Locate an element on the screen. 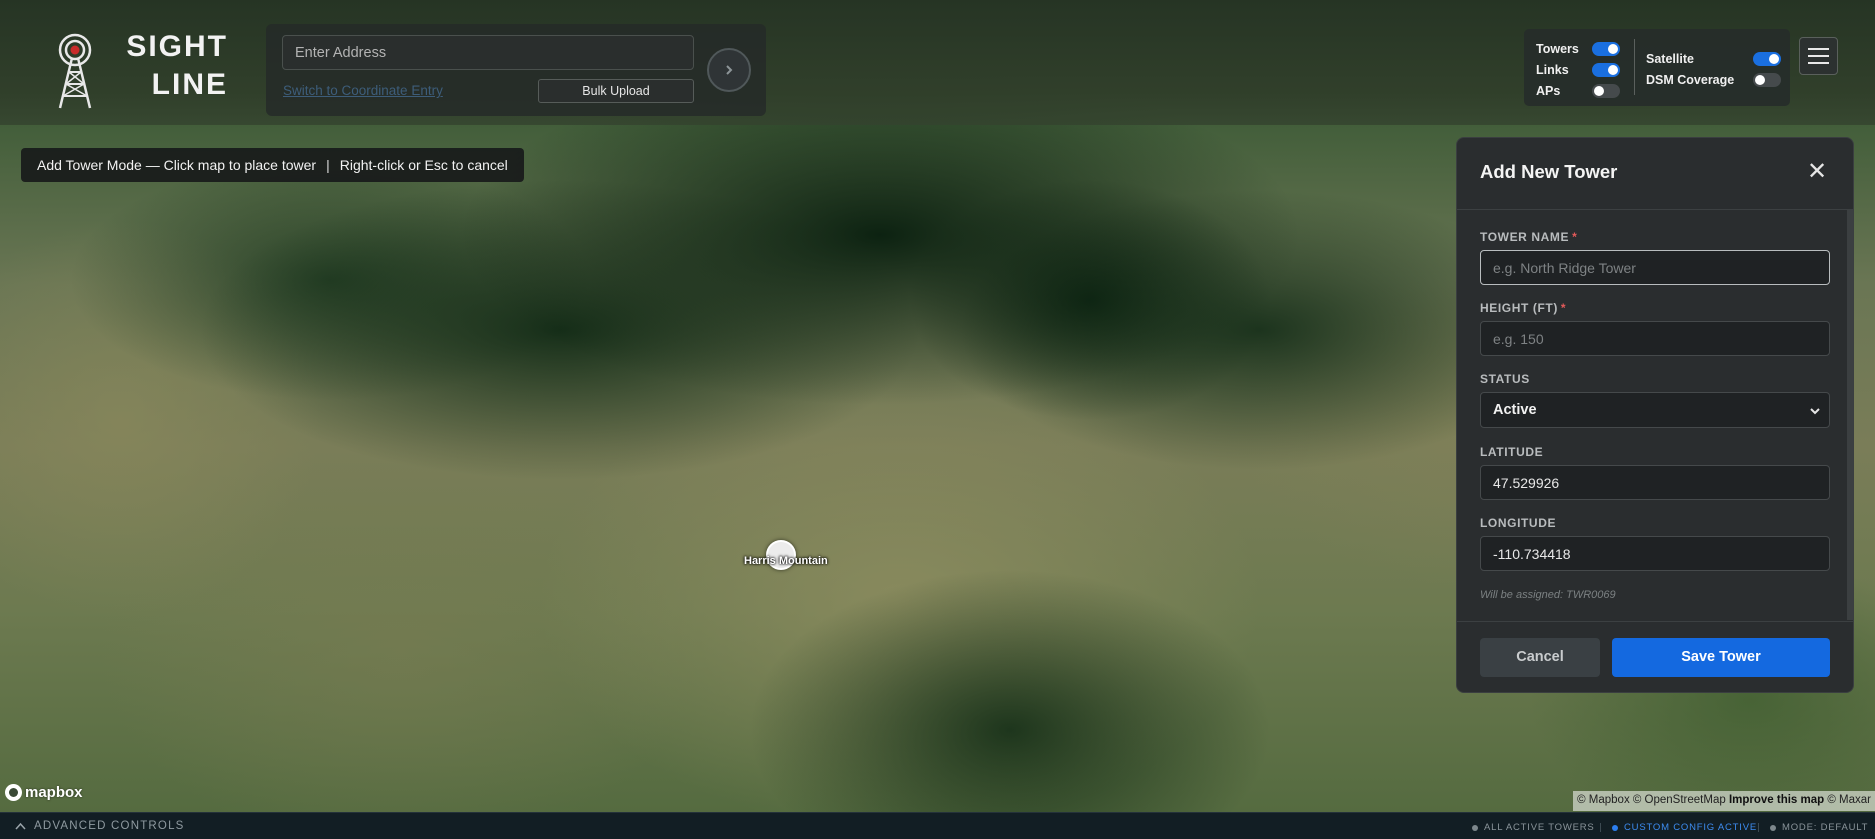 The width and height of the screenshot is (1875, 839). improve-map-link: Improve this map is located at coordinates (1776, 800).